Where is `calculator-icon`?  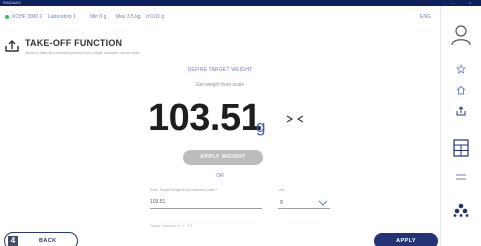
calculator-icon is located at coordinates (461, 148).